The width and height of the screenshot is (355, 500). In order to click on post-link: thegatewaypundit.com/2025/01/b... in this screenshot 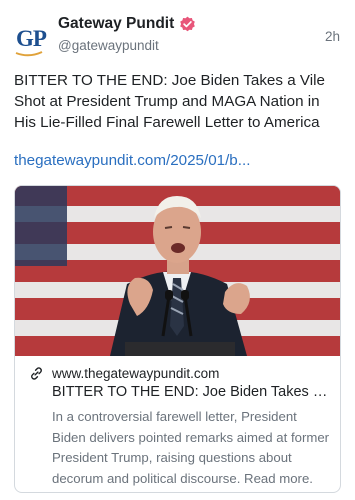, I will do `click(132, 160)`.